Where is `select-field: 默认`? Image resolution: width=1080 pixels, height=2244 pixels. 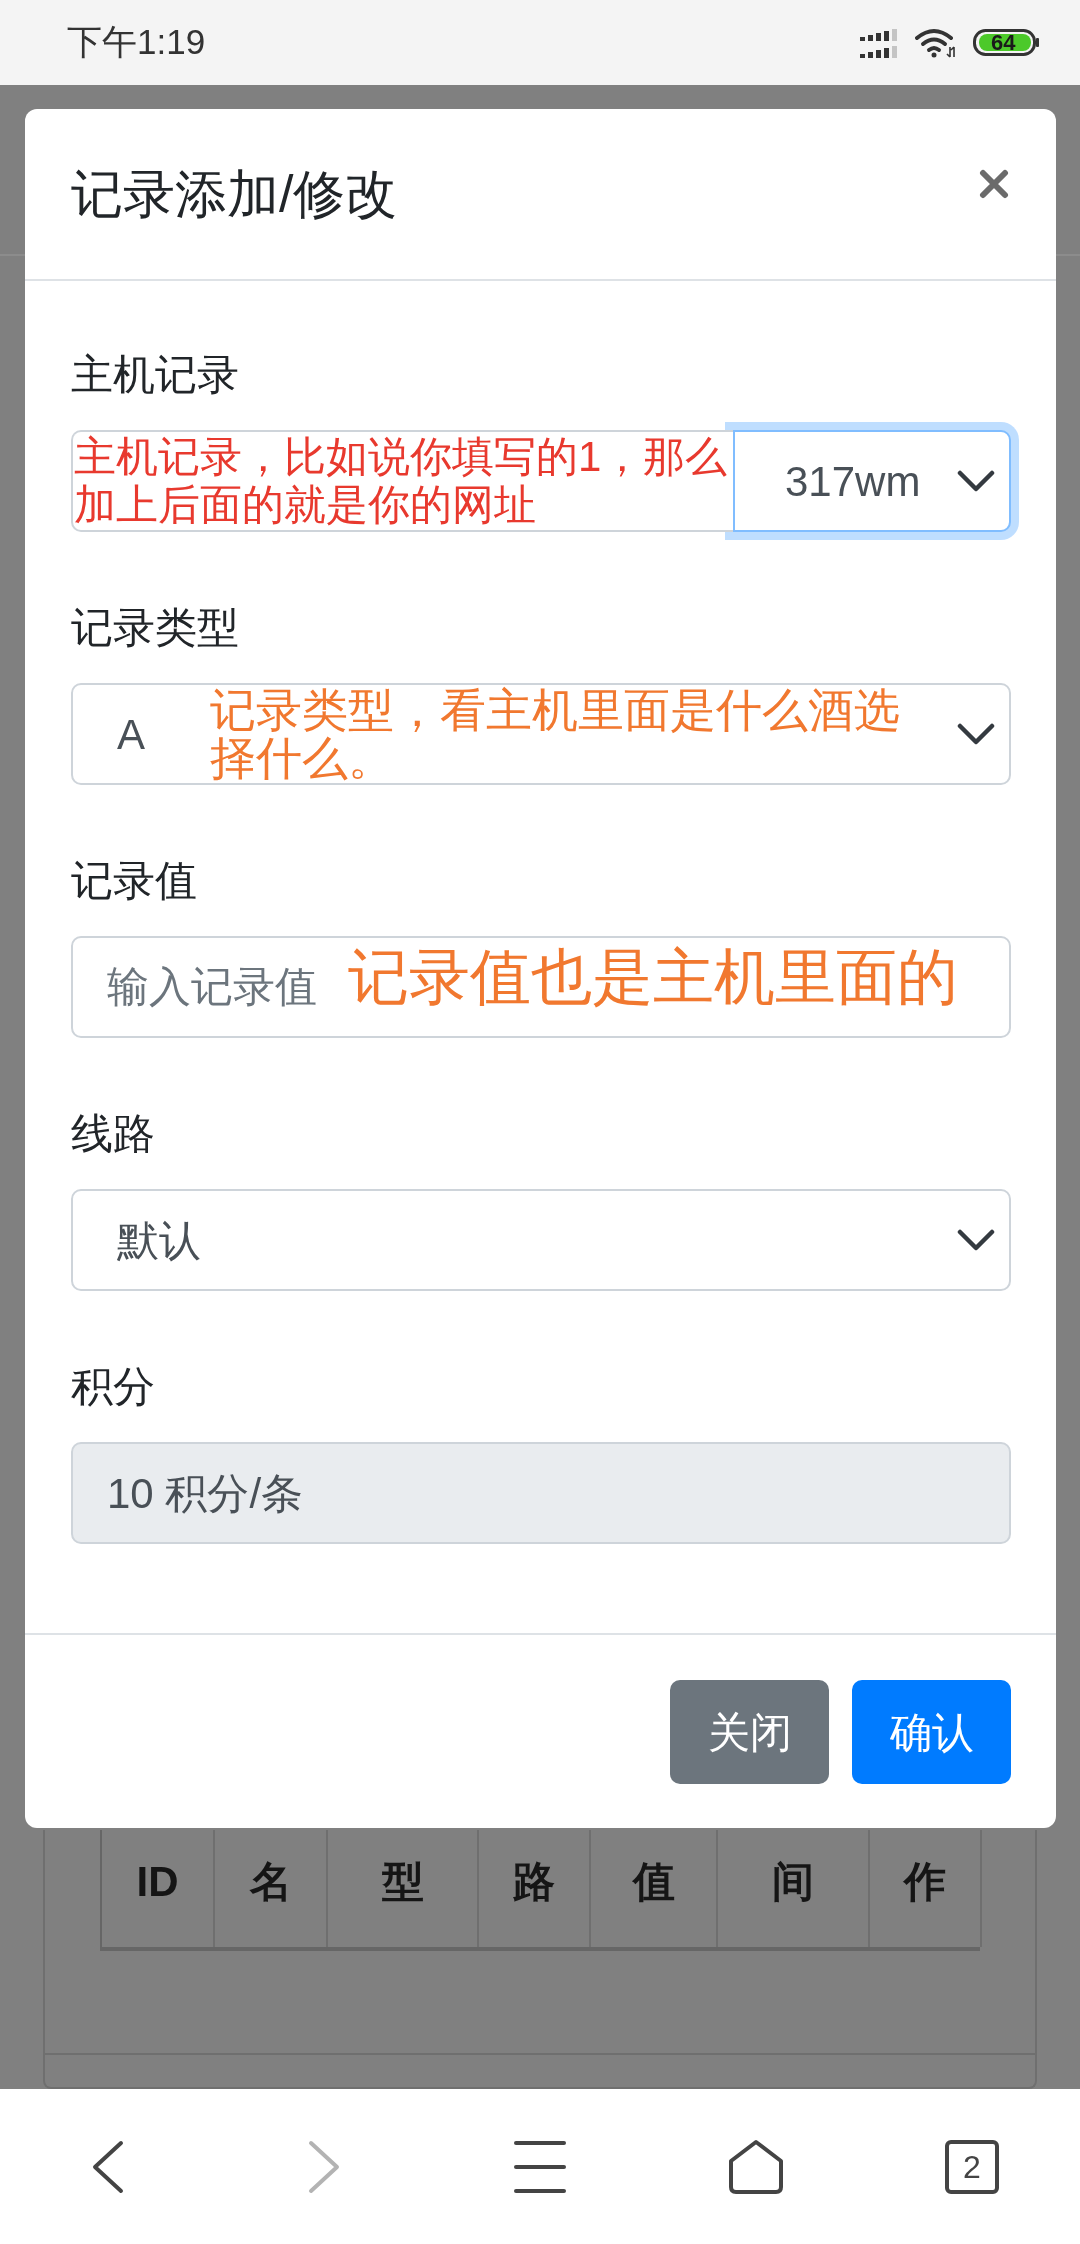 select-field: 默认 is located at coordinates (541, 1240).